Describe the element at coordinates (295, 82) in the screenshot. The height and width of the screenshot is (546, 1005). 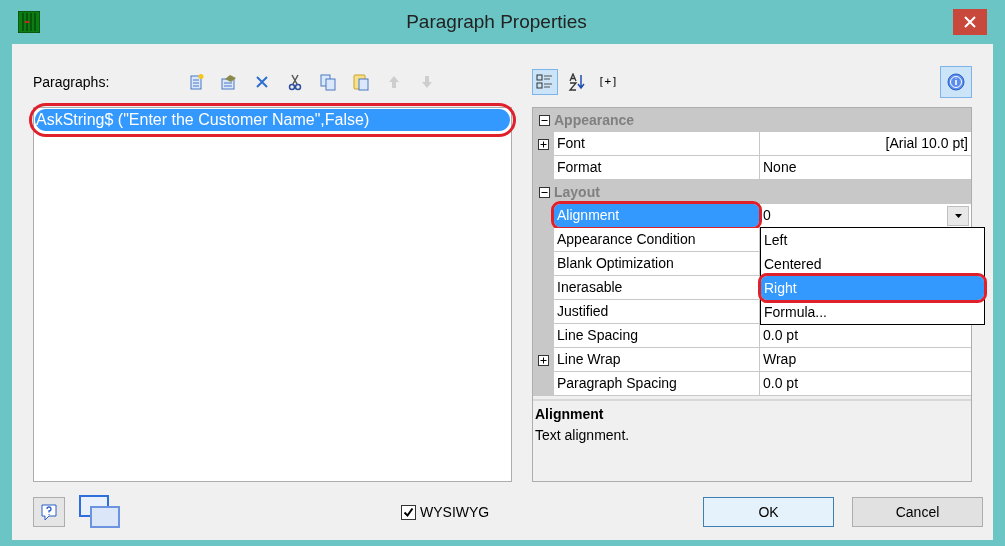
I see `scissors-icon` at that location.